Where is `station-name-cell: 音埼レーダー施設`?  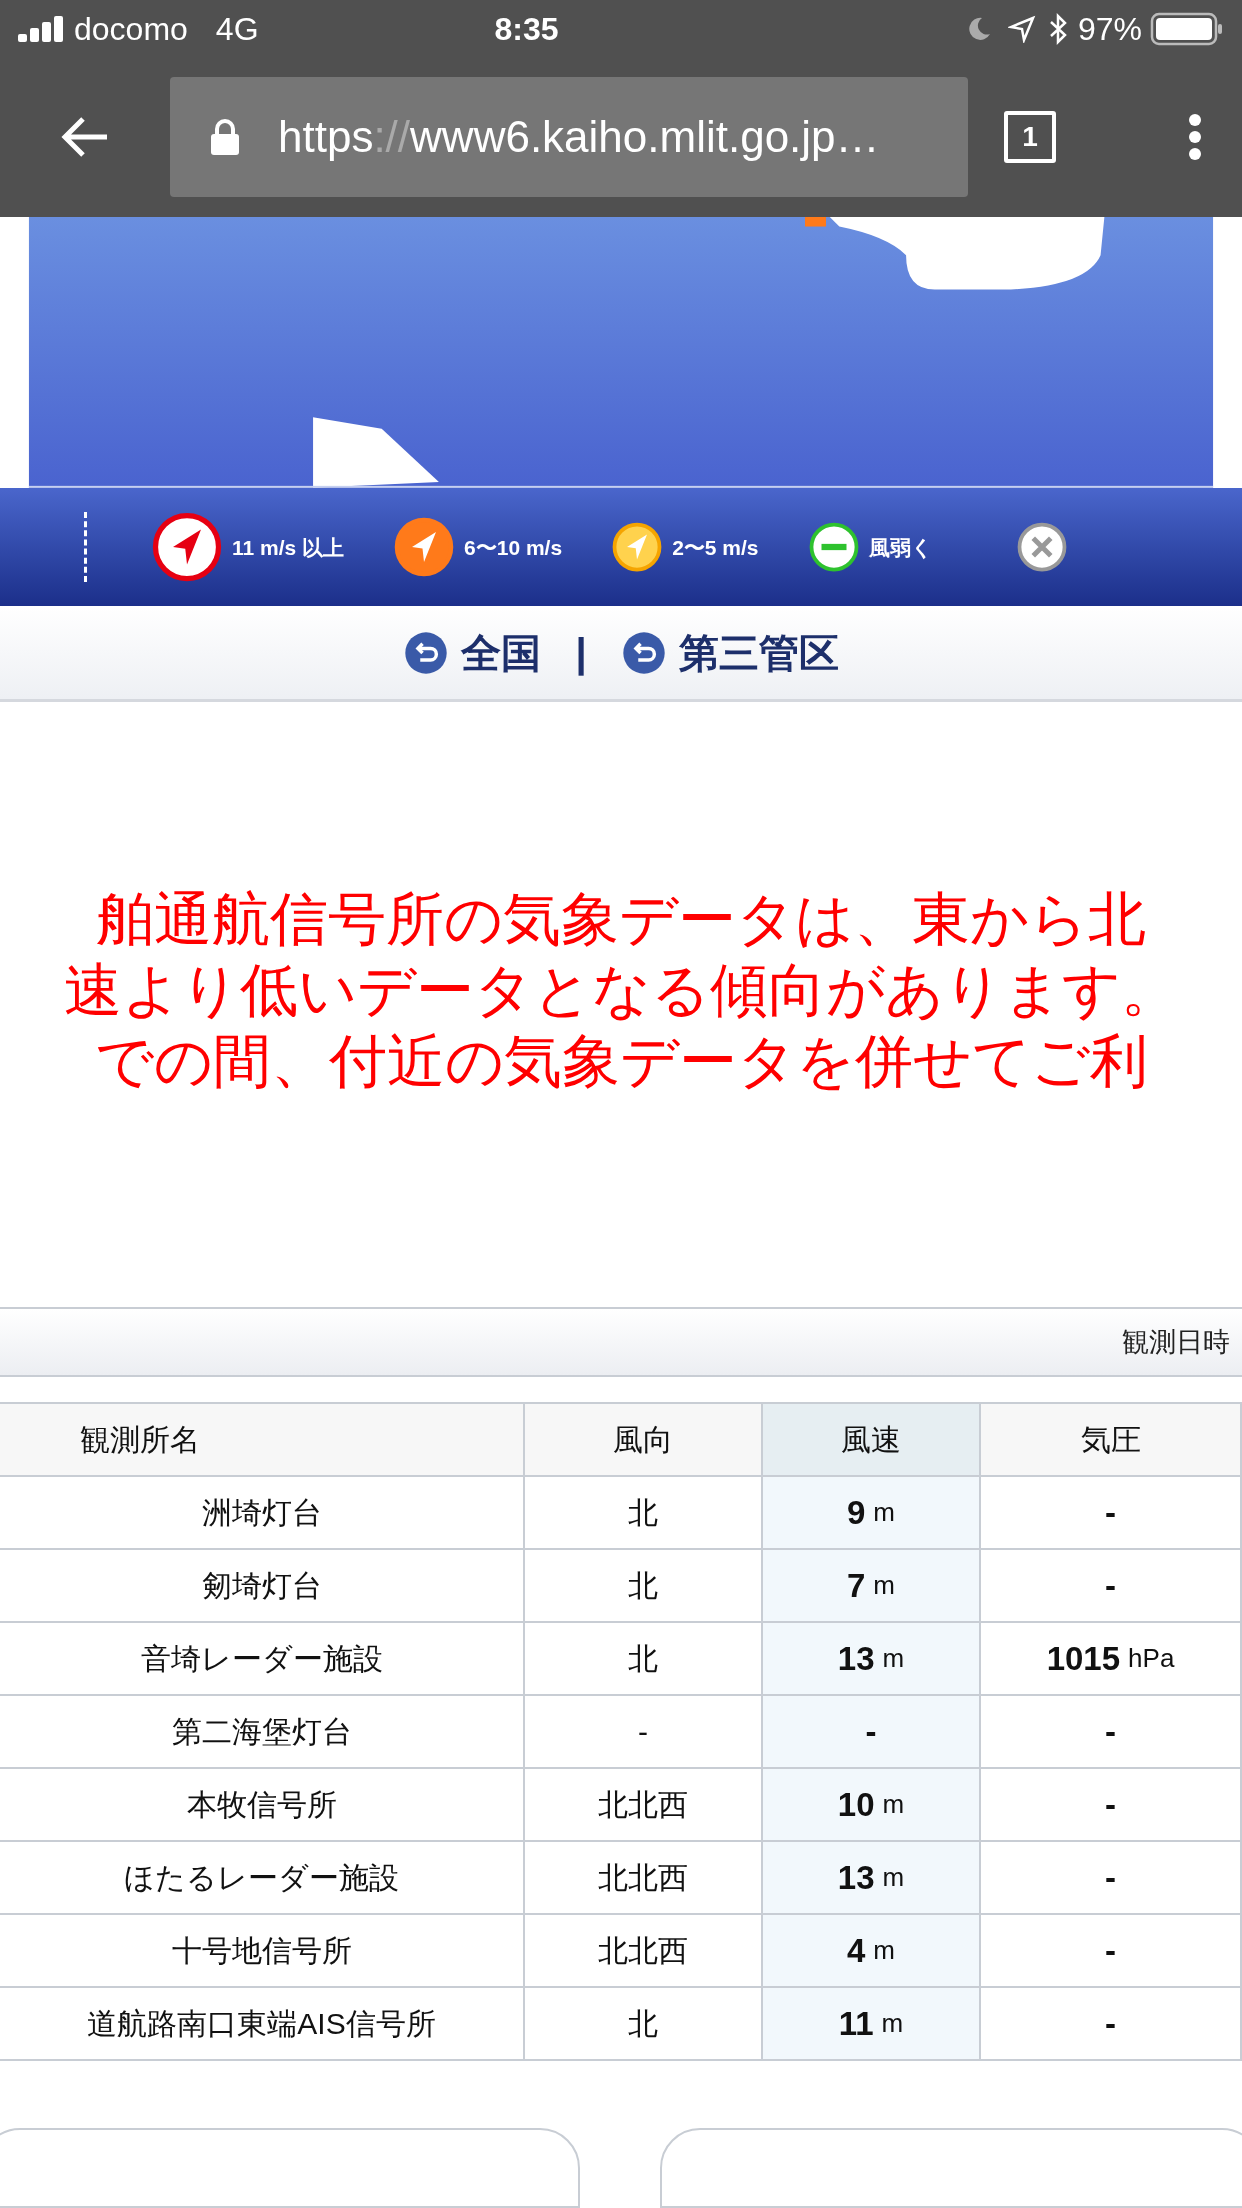 station-name-cell: 音埼レーダー施設 is located at coordinates (262, 1660).